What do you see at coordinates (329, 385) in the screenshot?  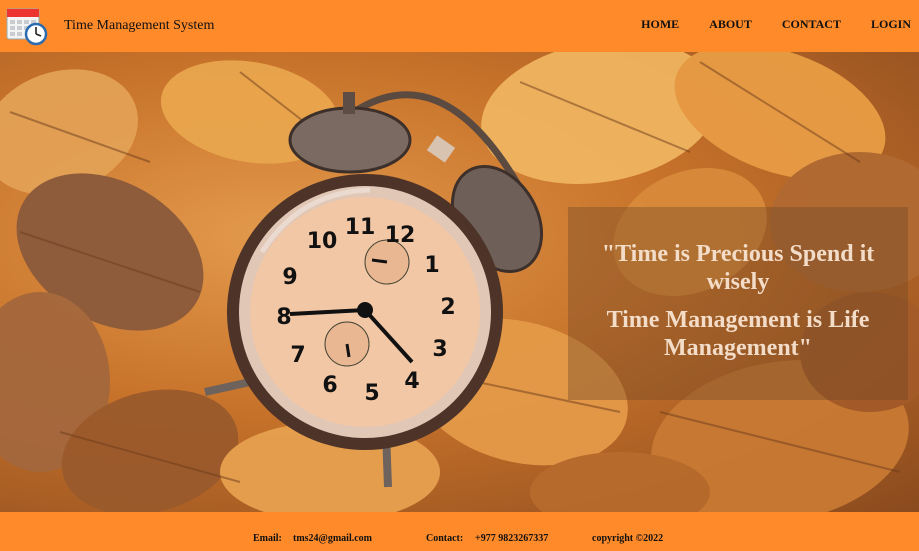 I see `clock-number-6: 6` at bounding box center [329, 385].